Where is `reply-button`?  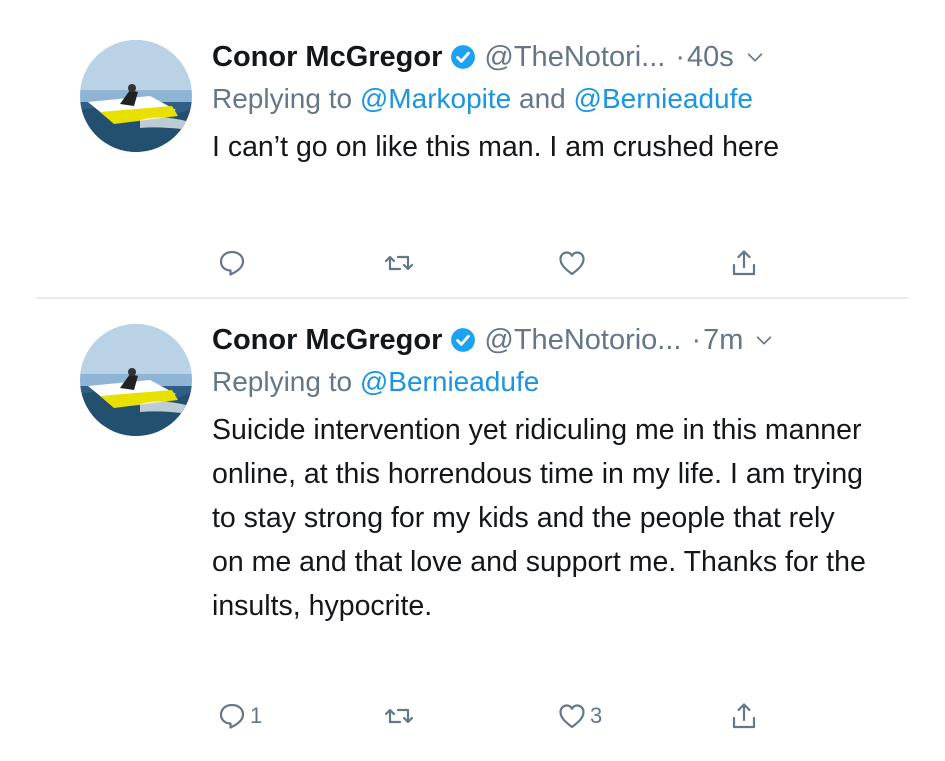 reply-button is located at coordinates (233, 263).